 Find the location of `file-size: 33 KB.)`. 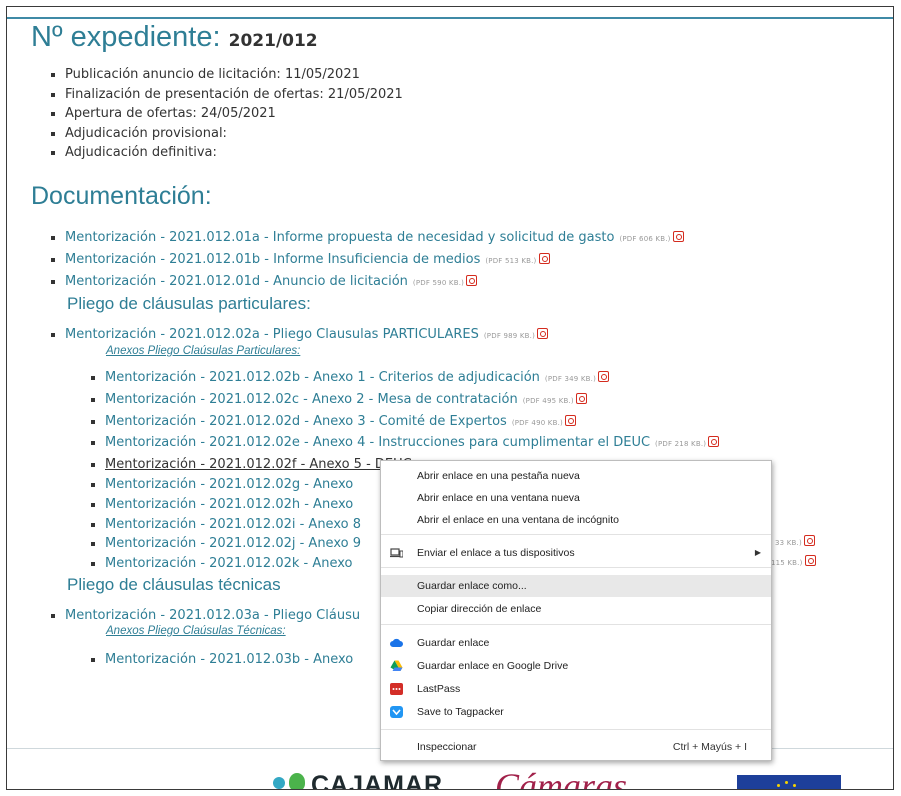

file-size: 33 KB.) is located at coordinates (788, 543).